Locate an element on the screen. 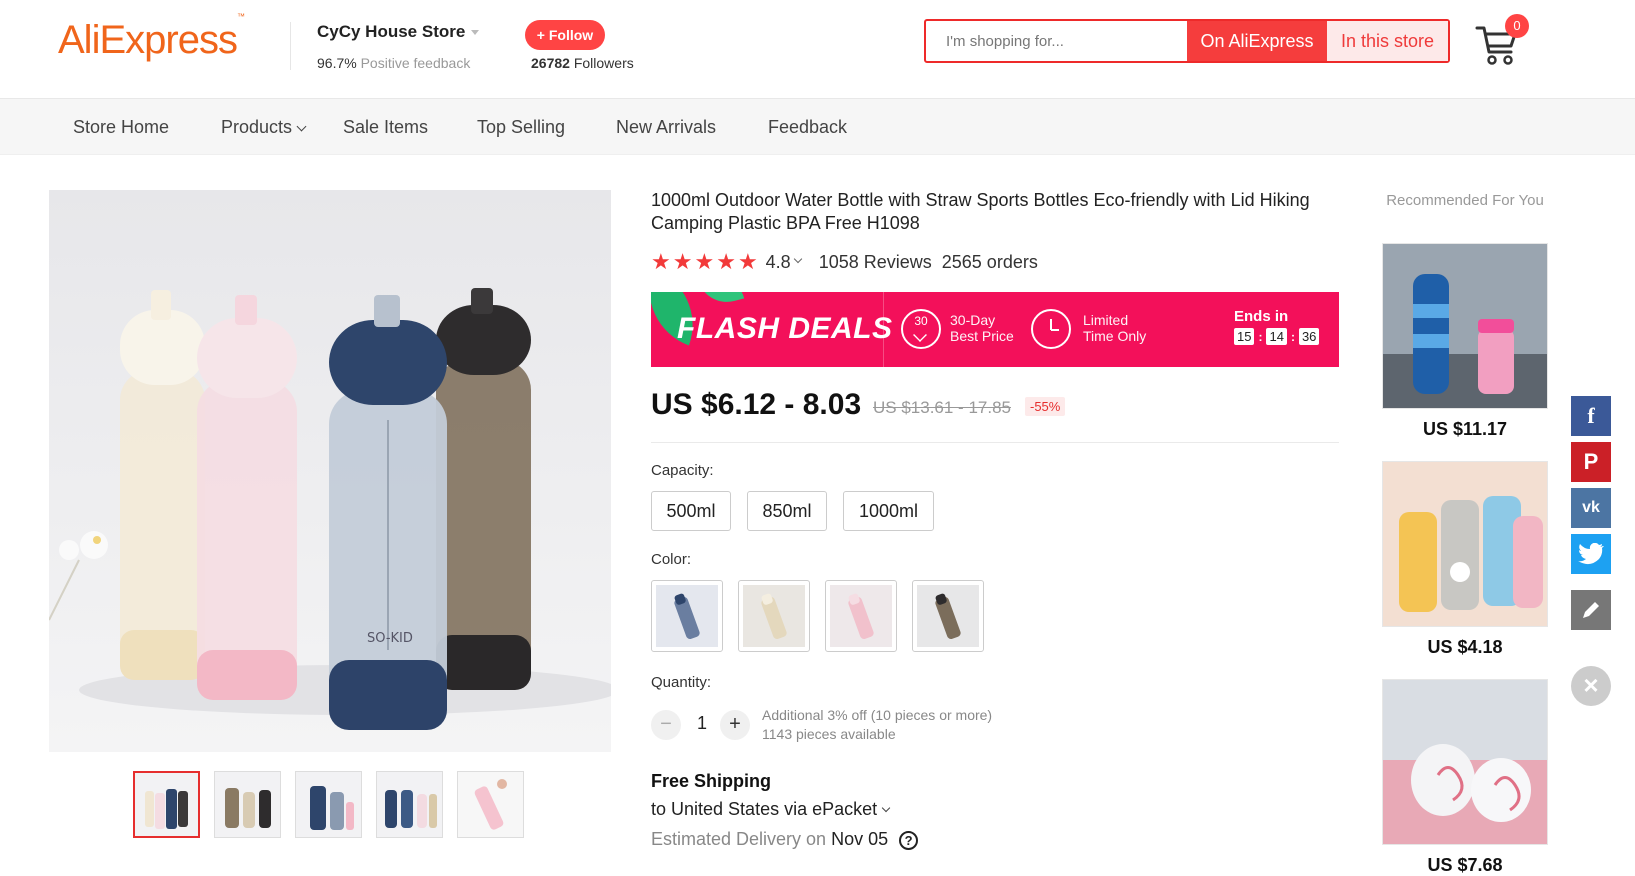  nav-feedback: Feedback is located at coordinates (807, 127).